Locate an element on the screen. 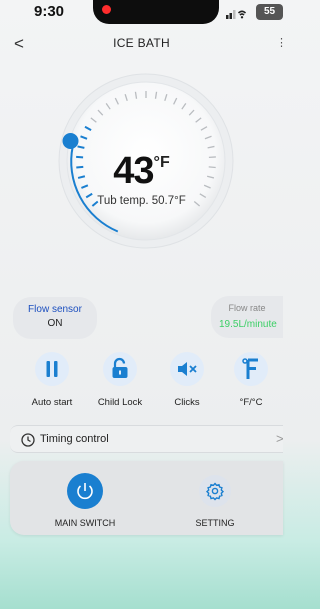  gear-icon is located at coordinates (215, 491).